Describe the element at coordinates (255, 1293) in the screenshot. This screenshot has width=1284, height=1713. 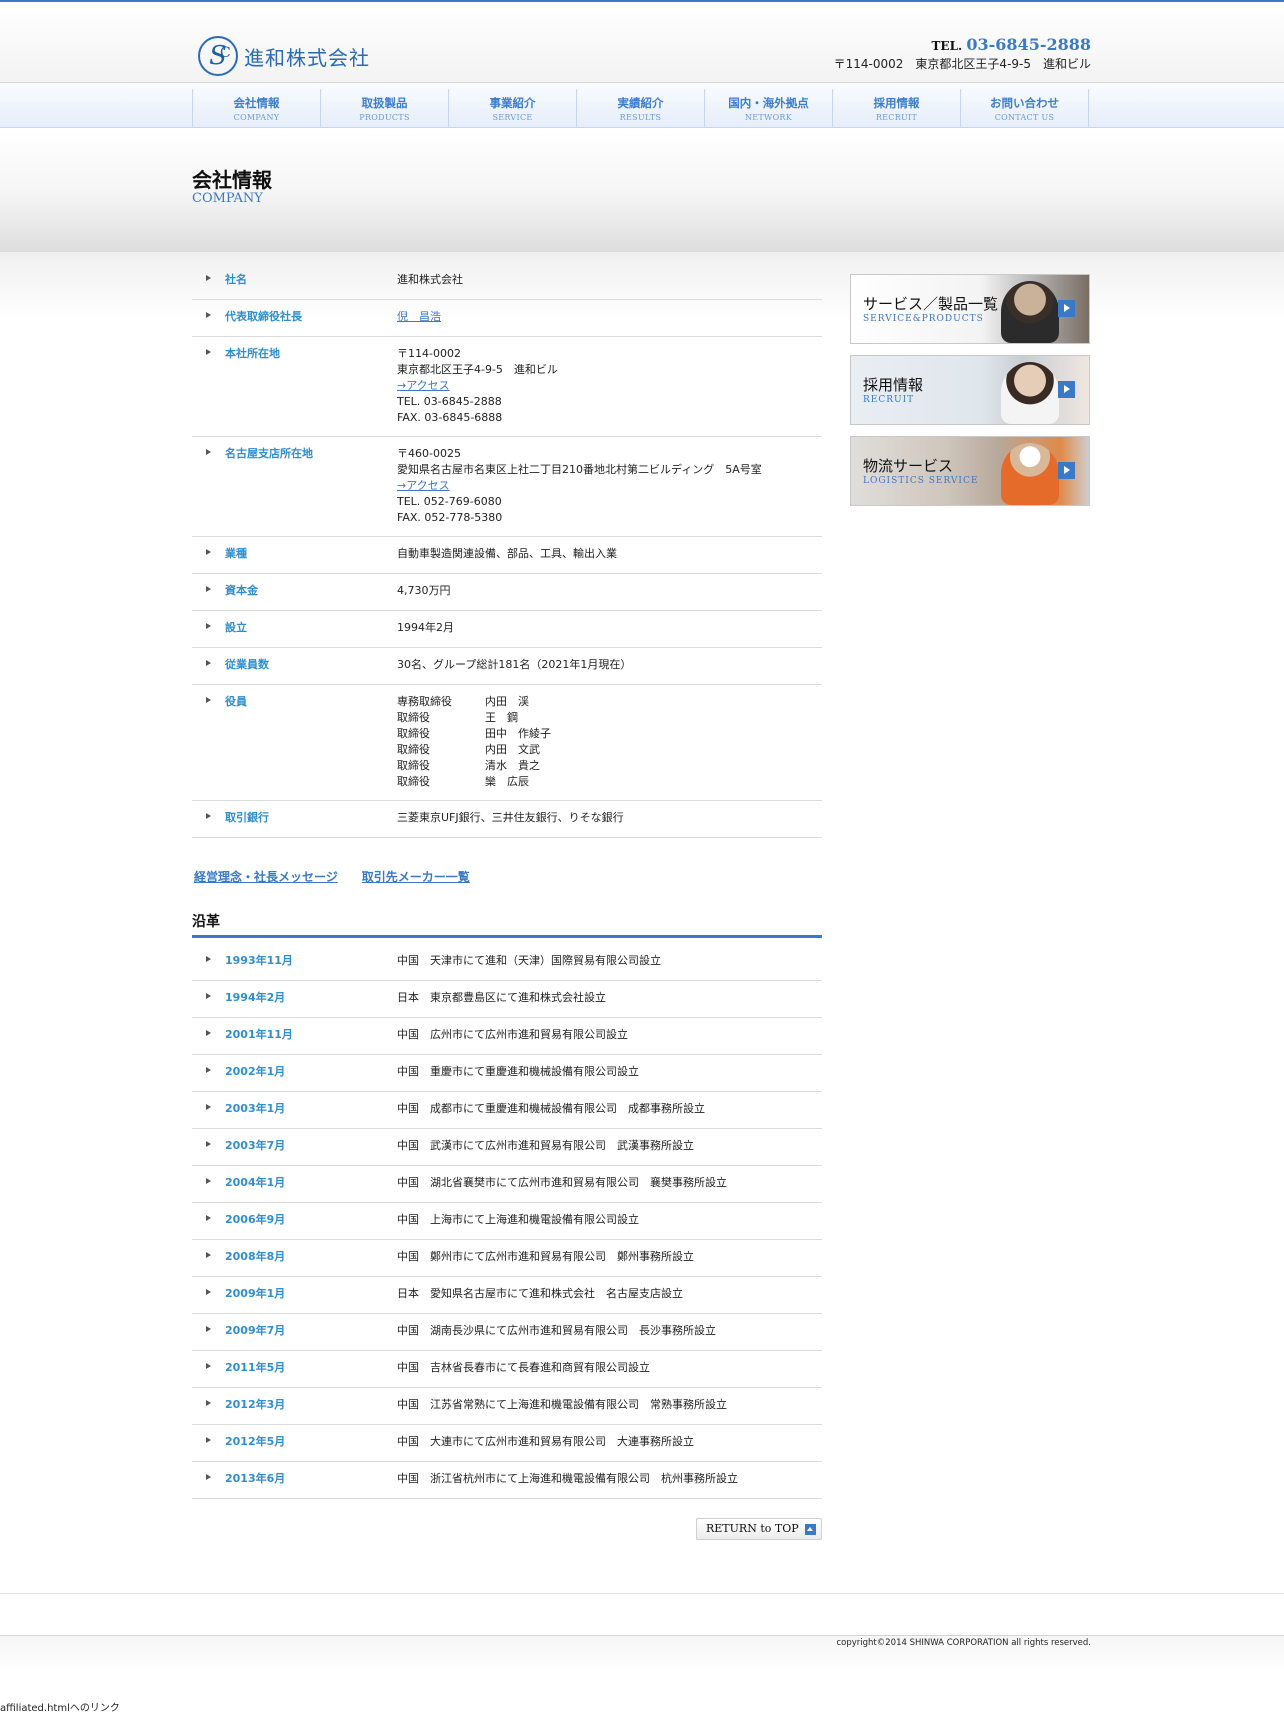
I see `history-date-text: 2009年1月` at that location.